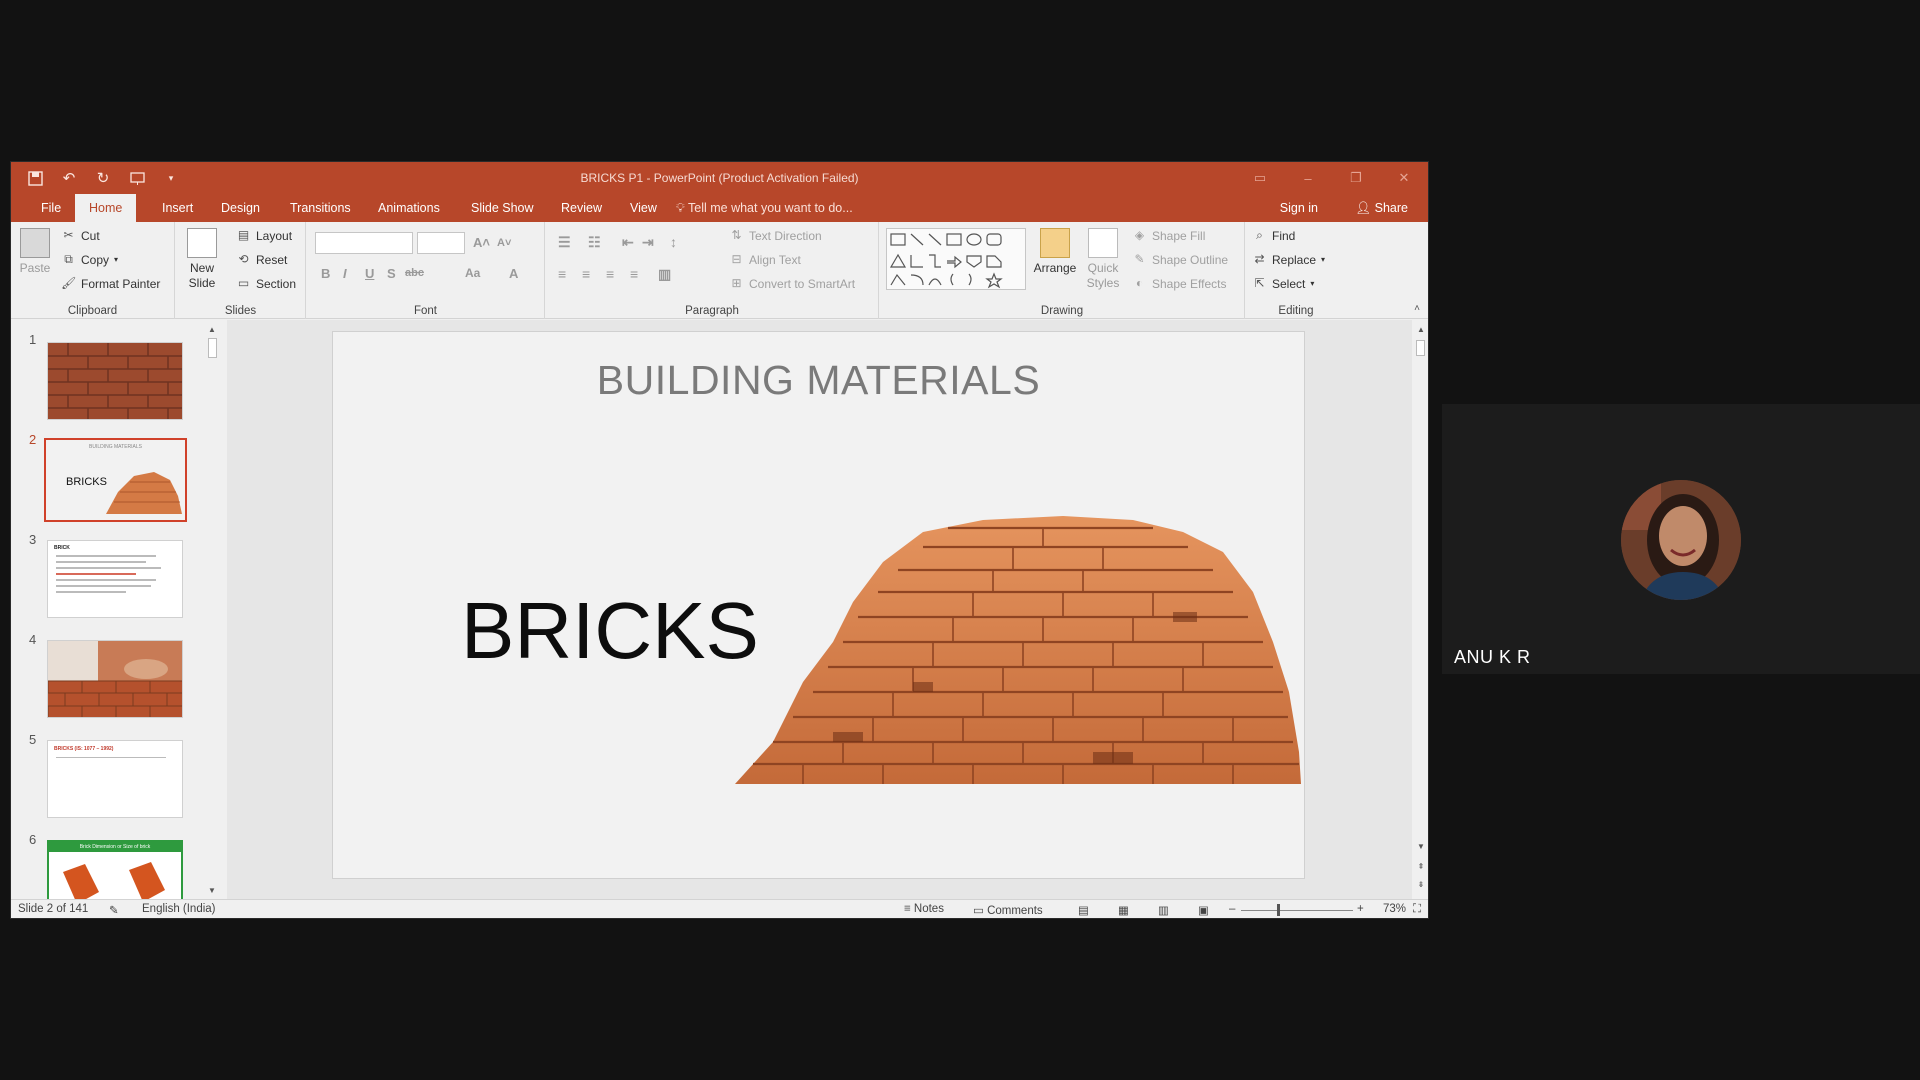 This screenshot has width=1920, height=1080. I want to click on reset-button: ⟲ Reset, so click(261, 259).